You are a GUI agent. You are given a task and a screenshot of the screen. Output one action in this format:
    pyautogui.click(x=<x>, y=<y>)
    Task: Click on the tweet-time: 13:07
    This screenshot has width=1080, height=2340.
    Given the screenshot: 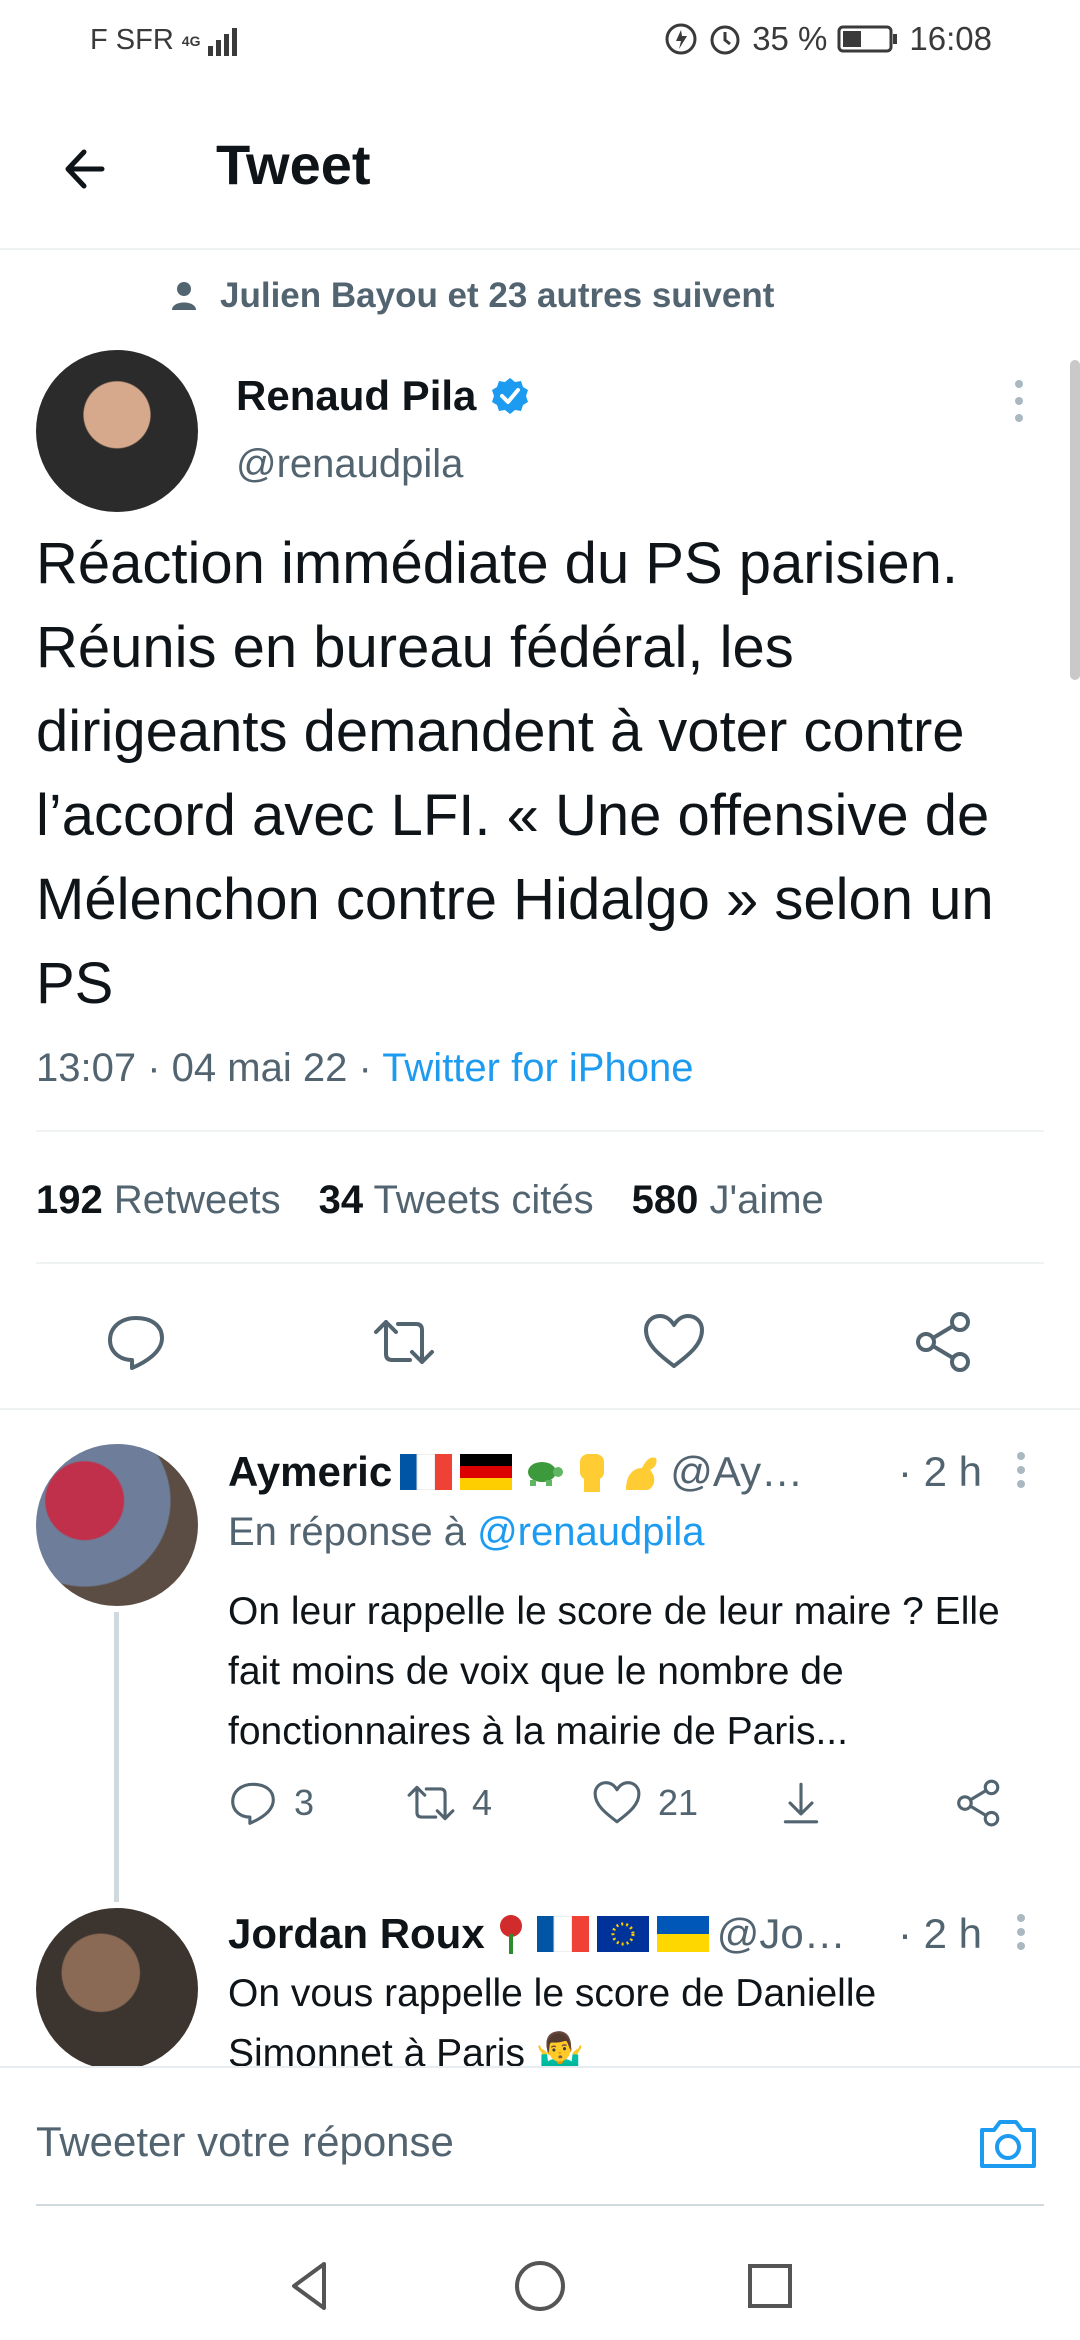 What is the action you would take?
    pyautogui.click(x=86, y=1068)
    